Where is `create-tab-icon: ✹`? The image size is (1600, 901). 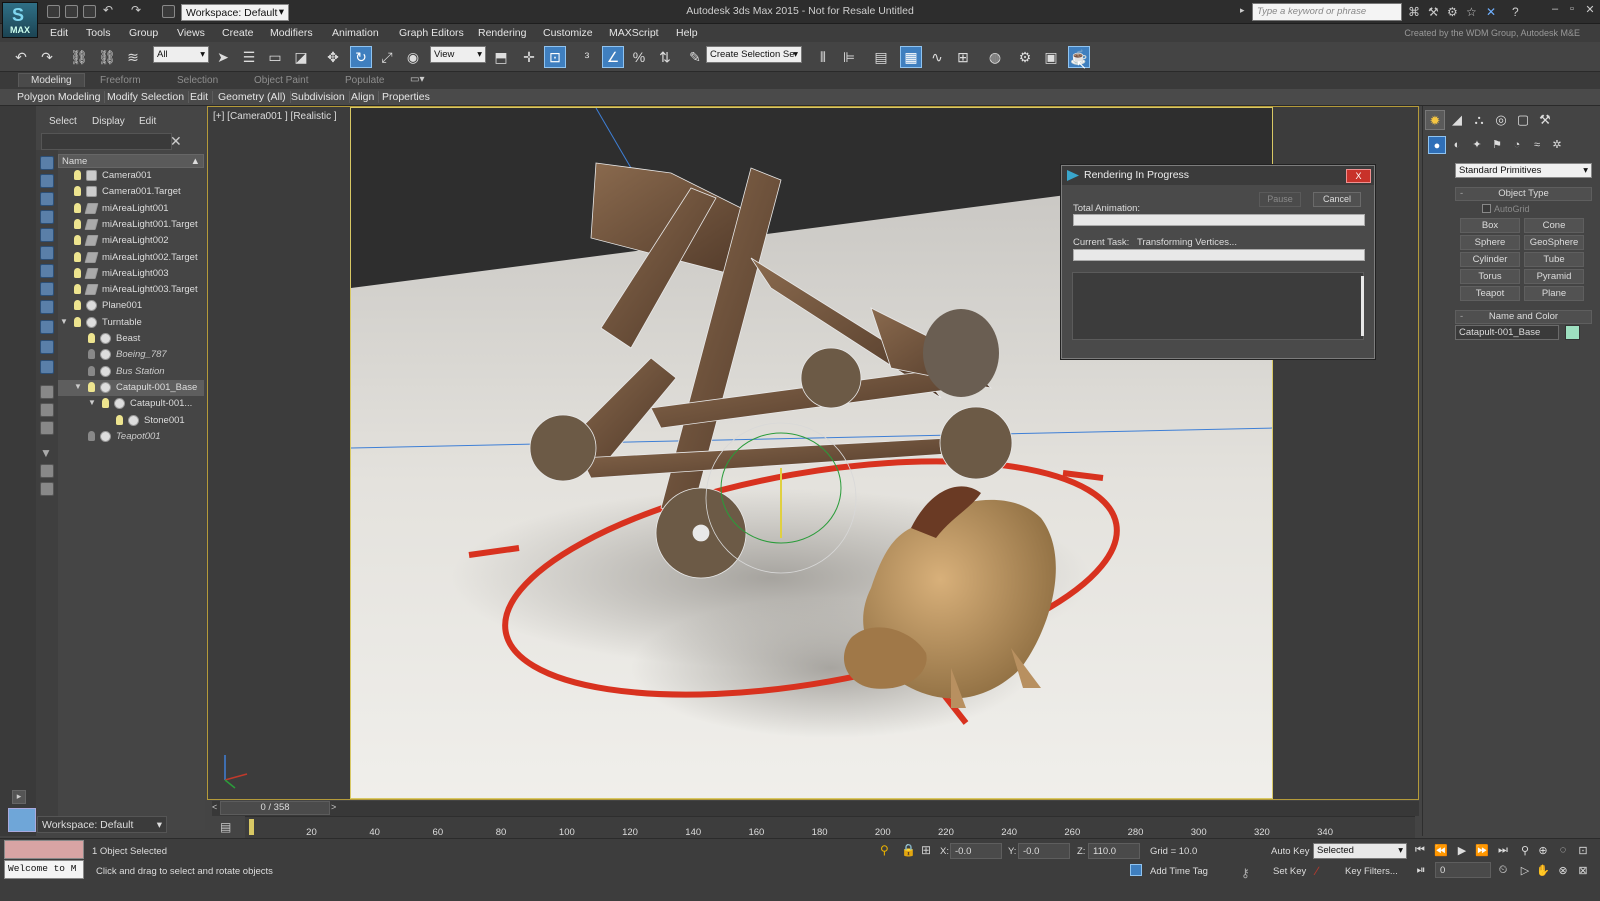 create-tab-icon: ✹ is located at coordinates (1435, 120).